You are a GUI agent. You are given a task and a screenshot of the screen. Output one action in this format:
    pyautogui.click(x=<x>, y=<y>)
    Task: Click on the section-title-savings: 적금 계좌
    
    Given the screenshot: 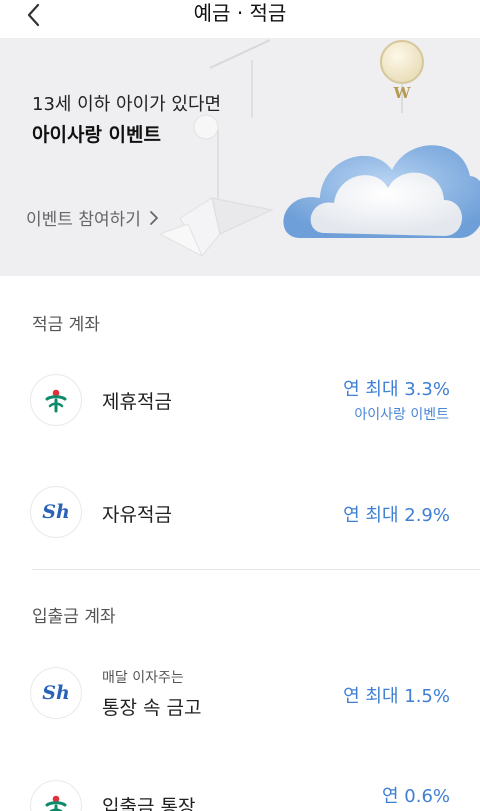 What is the action you would take?
    pyautogui.click(x=66, y=325)
    